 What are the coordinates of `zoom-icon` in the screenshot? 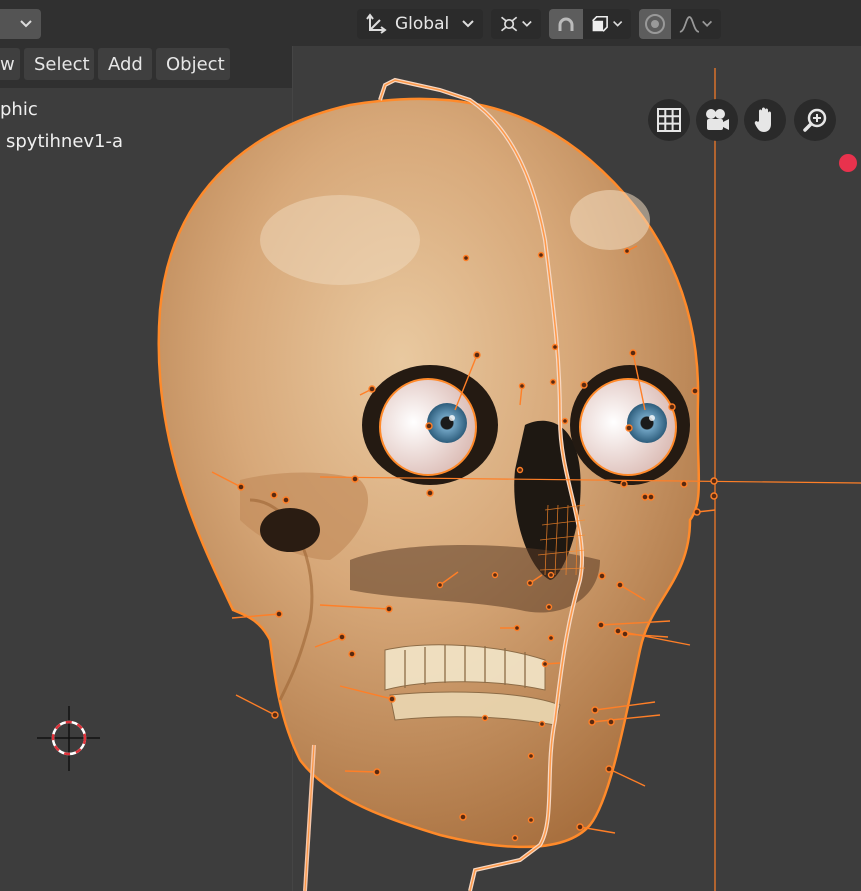 It's located at (815, 120).